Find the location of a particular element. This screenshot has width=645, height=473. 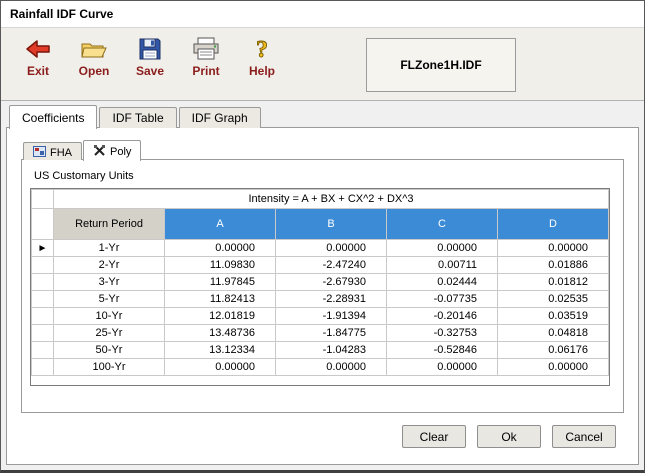

coeff-c-cell: -0.07735 is located at coordinates (442, 299).